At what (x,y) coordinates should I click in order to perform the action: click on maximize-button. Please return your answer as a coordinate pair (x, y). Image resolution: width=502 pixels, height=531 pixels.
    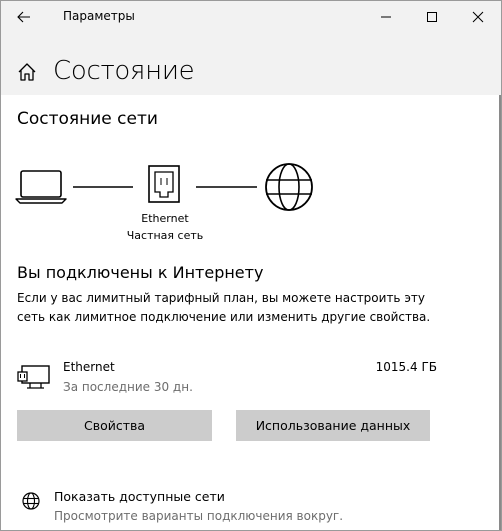
    Looking at the image, I should click on (432, 16).